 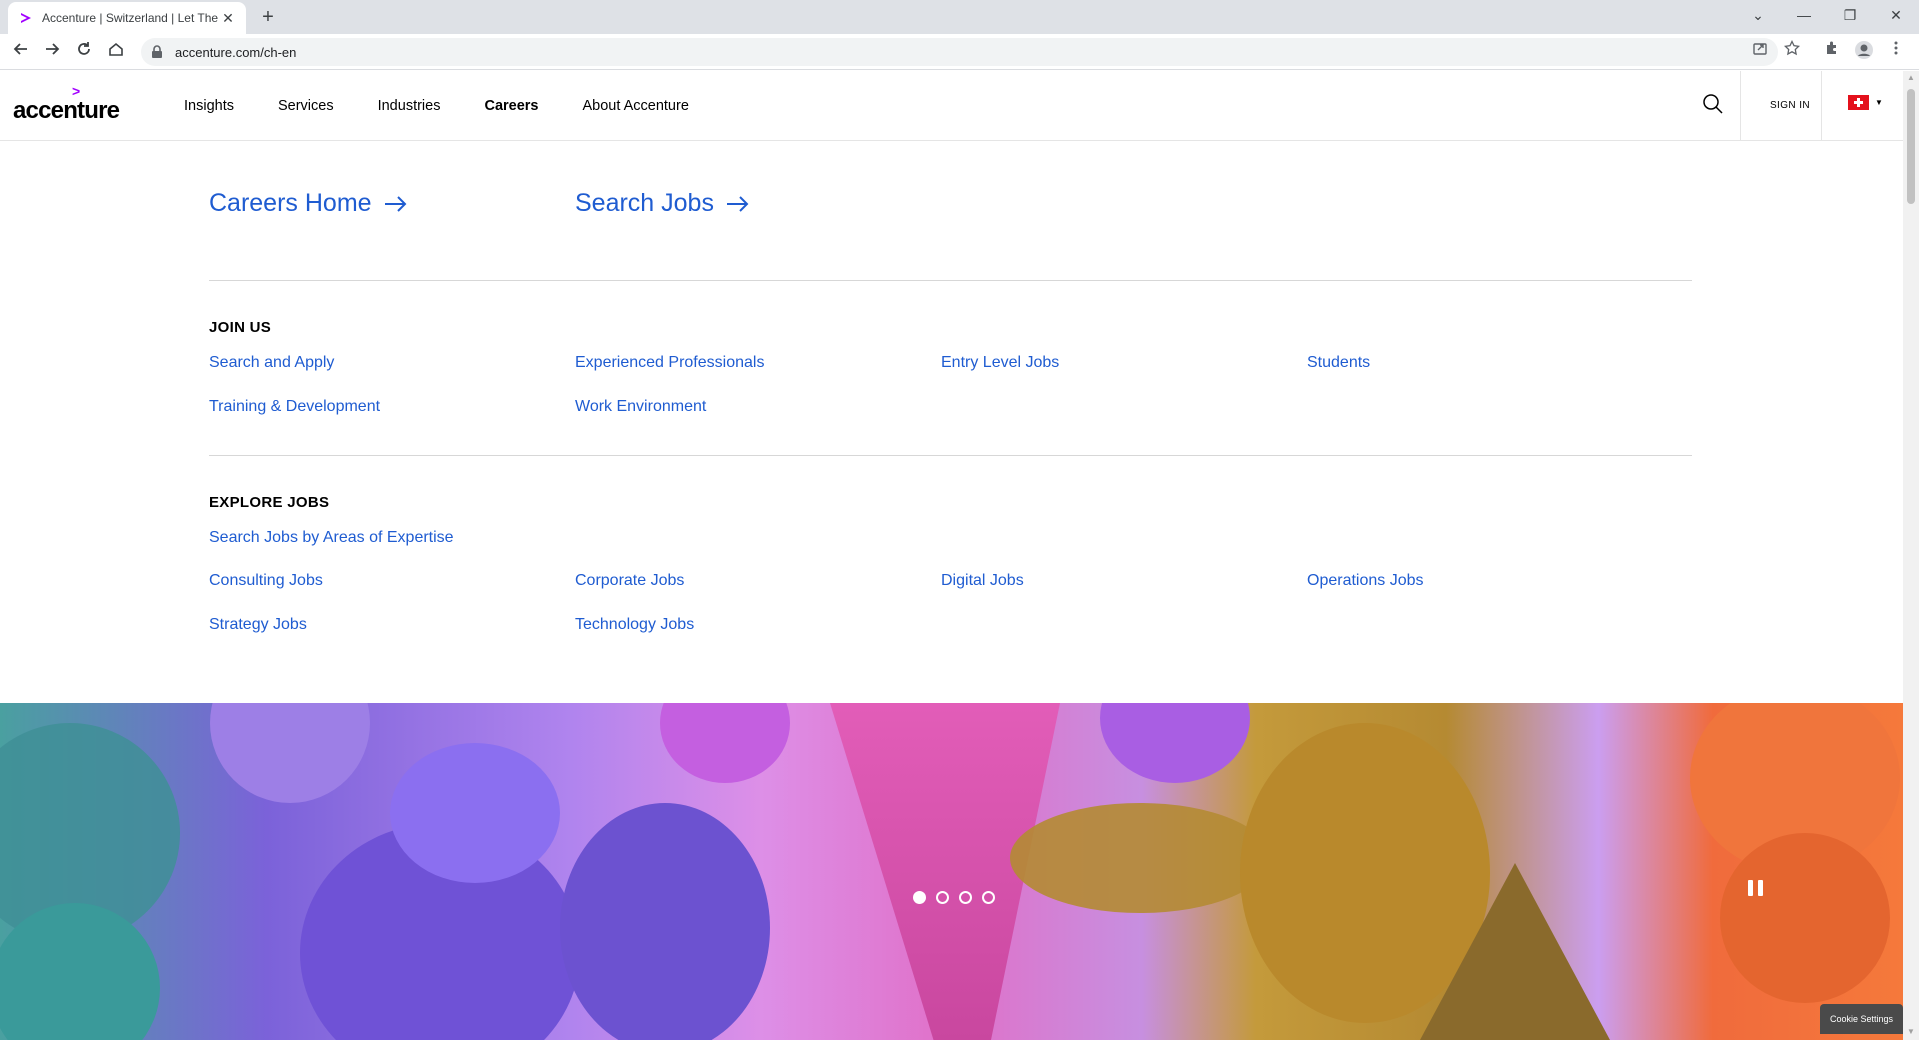 What do you see at coordinates (1864, 52) in the screenshot?
I see `profile-icon` at bounding box center [1864, 52].